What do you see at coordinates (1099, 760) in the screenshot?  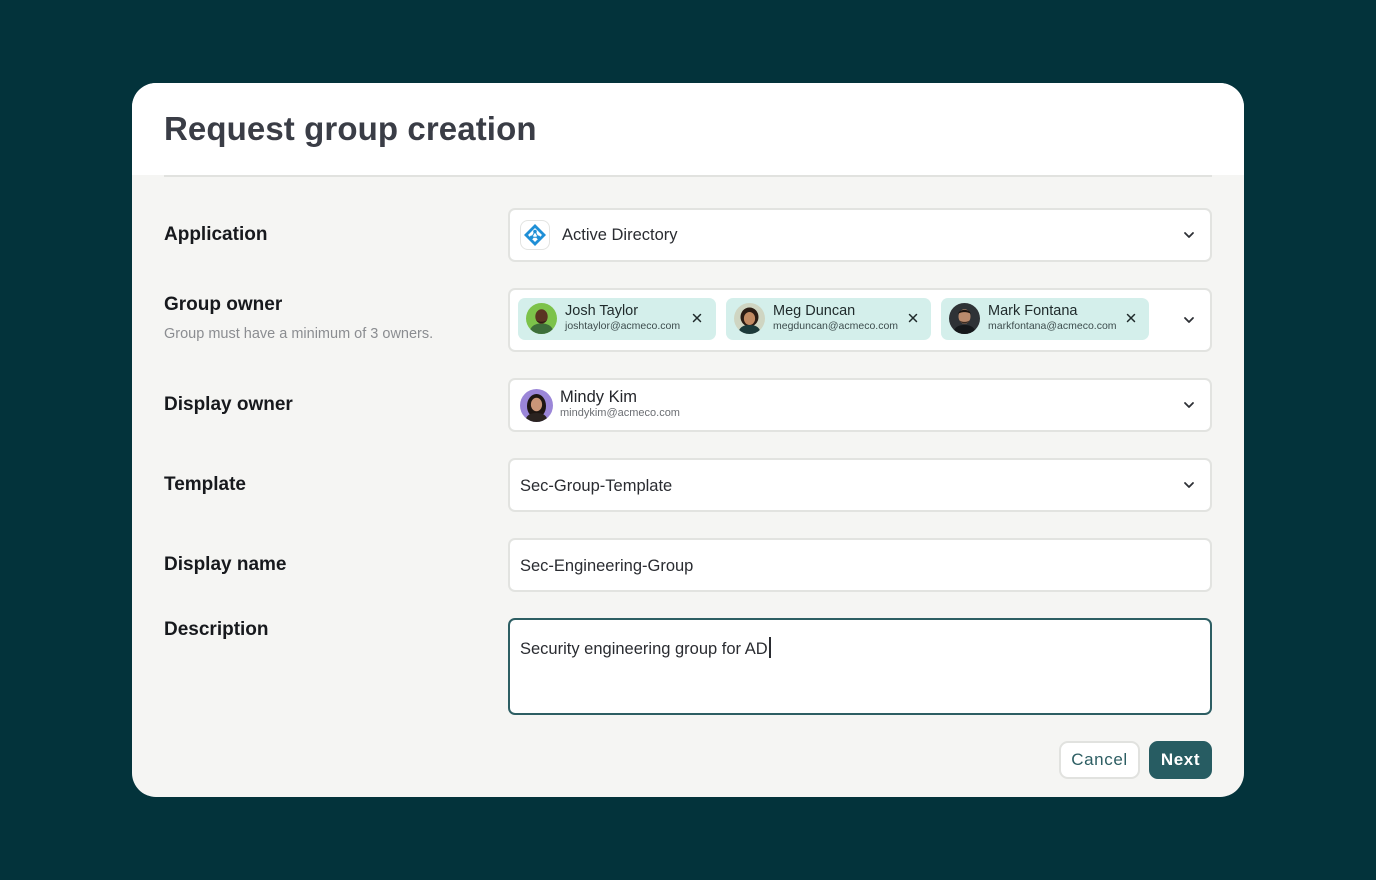 I see `cancel-button: Cancel` at bounding box center [1099, 760].